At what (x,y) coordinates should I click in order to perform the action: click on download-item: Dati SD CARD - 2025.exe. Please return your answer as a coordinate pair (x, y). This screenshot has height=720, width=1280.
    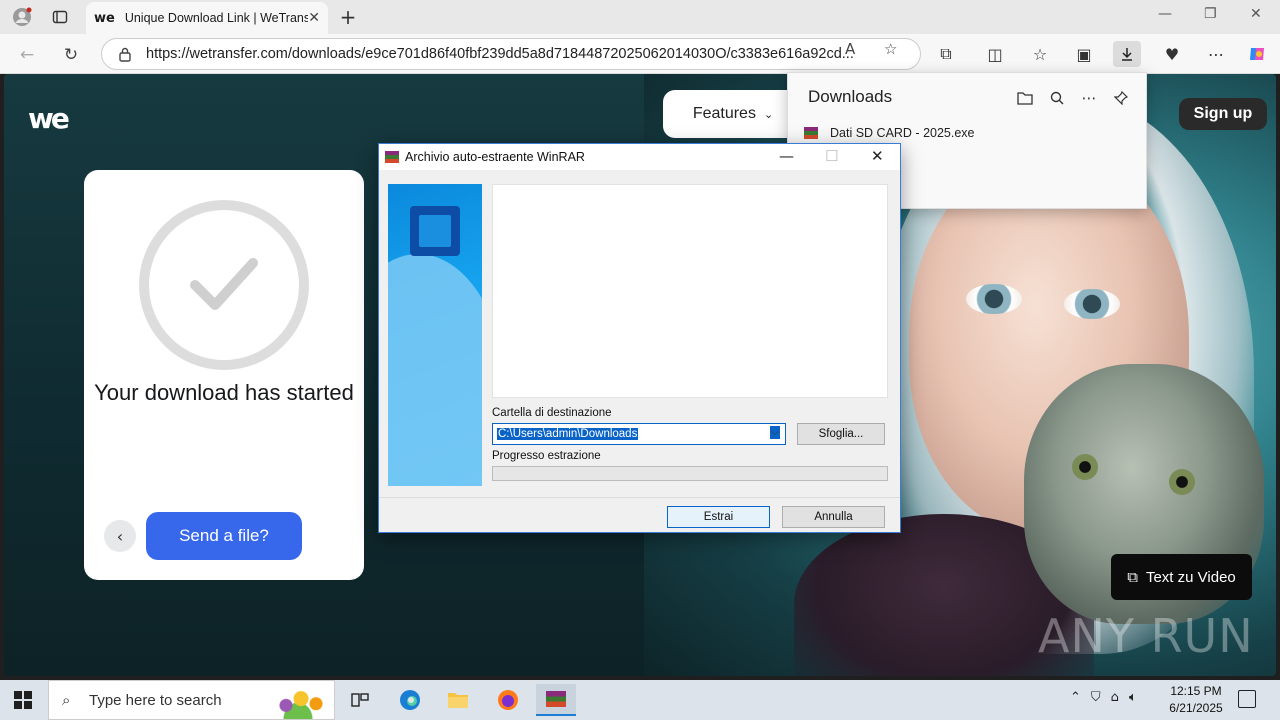
    Looking at the image, I should click on (889, 133).